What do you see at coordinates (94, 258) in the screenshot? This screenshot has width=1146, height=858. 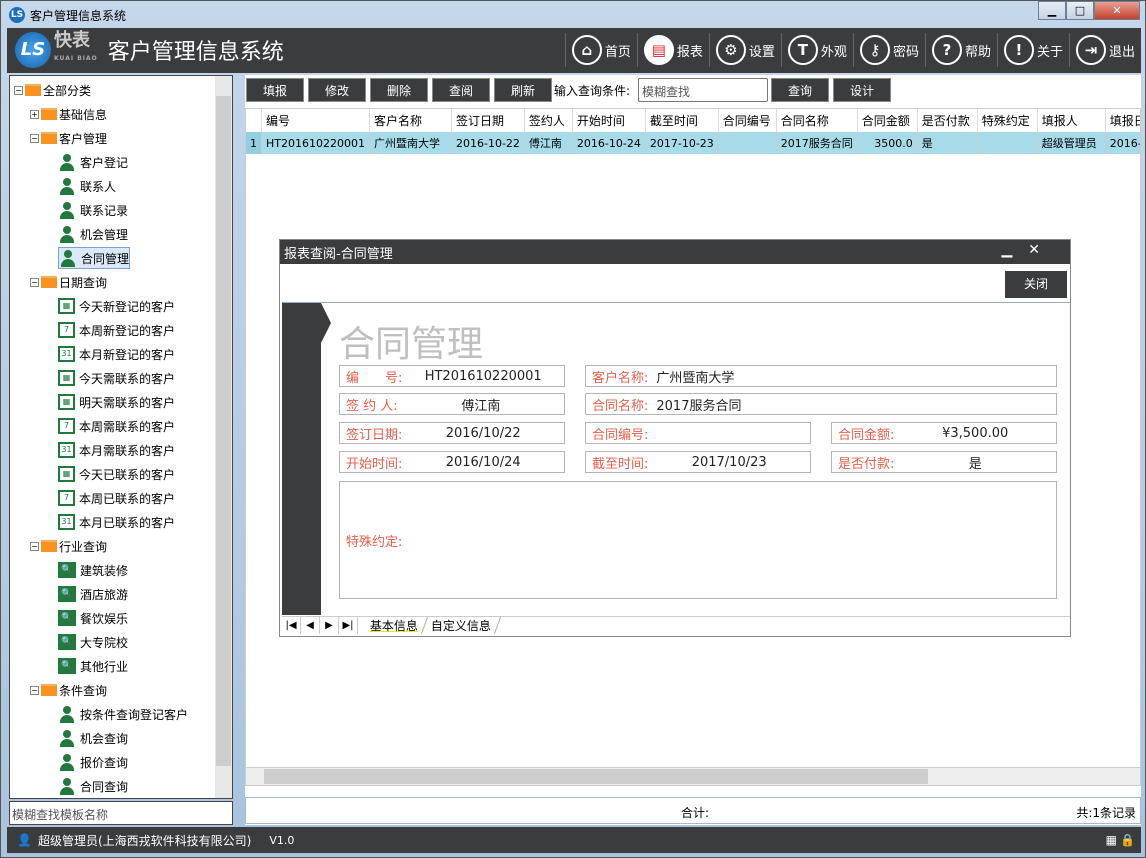 I see `tree-item: 合同管理` at bounding box center [94, 258].